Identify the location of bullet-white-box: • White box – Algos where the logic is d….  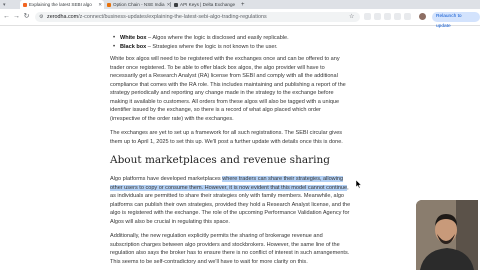
(241, 38).